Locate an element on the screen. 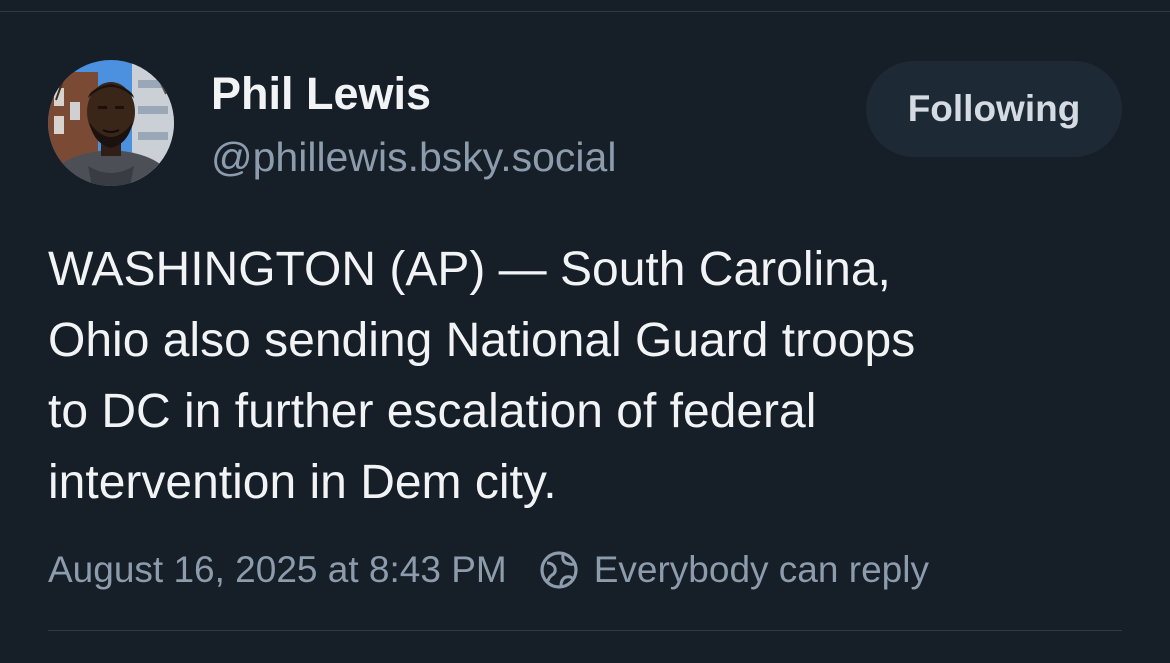 The height and width of the screenshot is (663, 1170). author-handle: @phillewis.bsky.social is located at coordinates (413, 157).